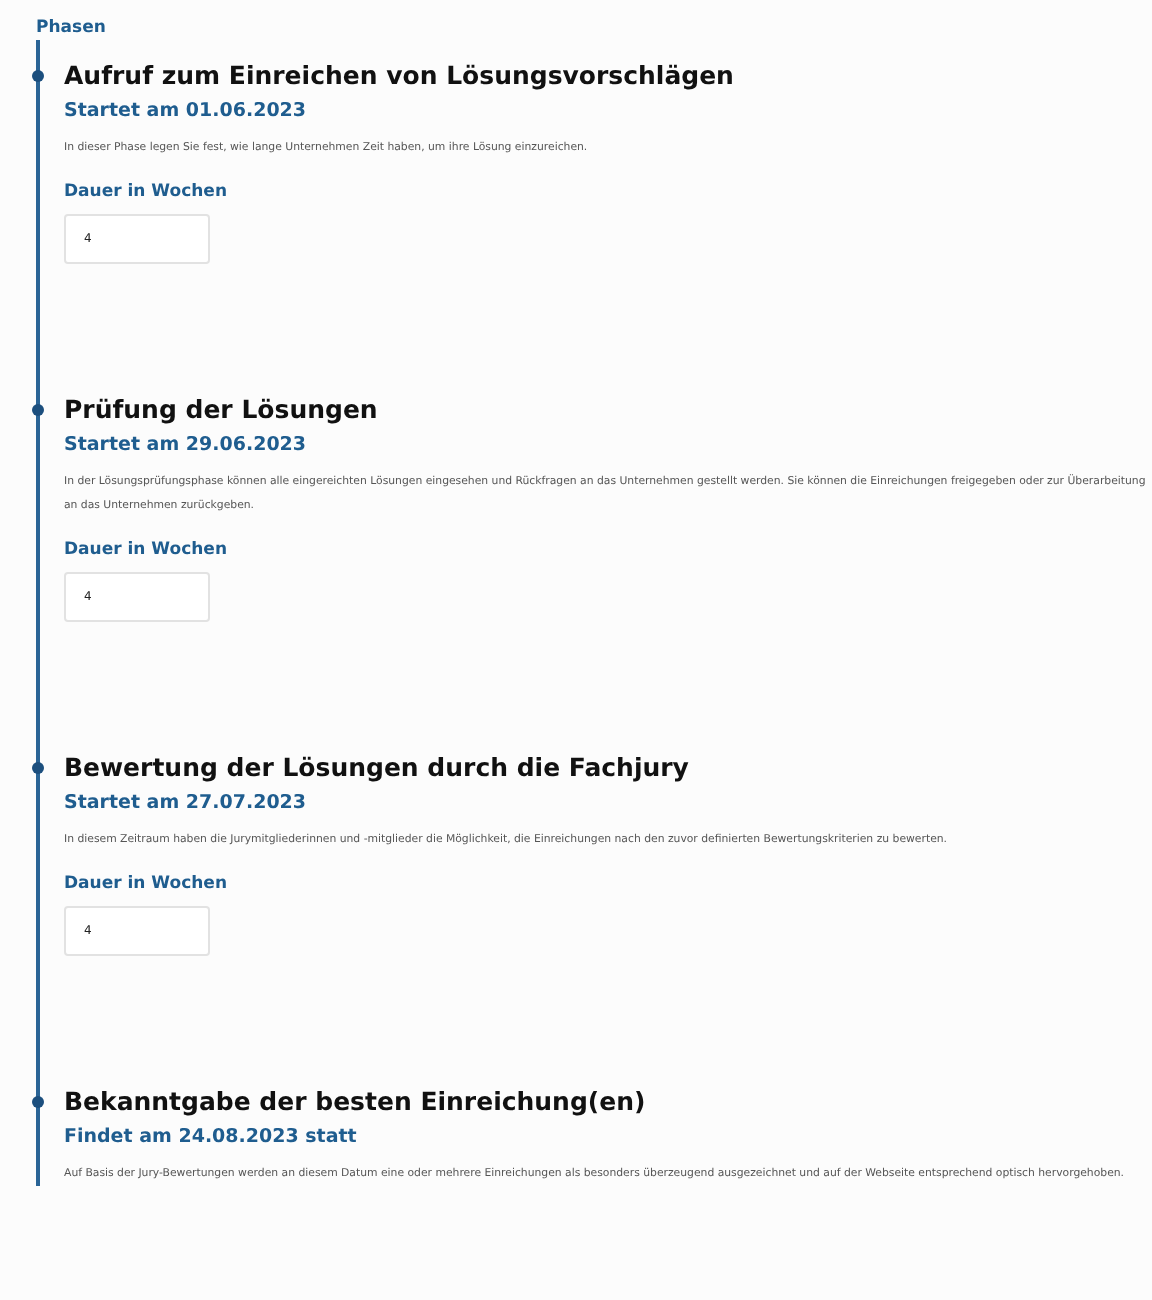 Image resolution: width=1152 pixels, height=1300 pixels. Describe the element at coordinates (222, 410) in the screenshot. I see `phase-title: Prüfung der Lösungen` at that location.